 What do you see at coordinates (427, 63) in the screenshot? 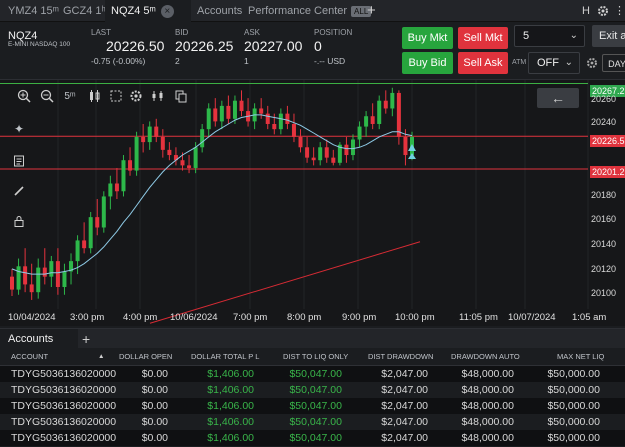
I see `buy-bid-button: Buy Bid` at bounding box center [427, 63].